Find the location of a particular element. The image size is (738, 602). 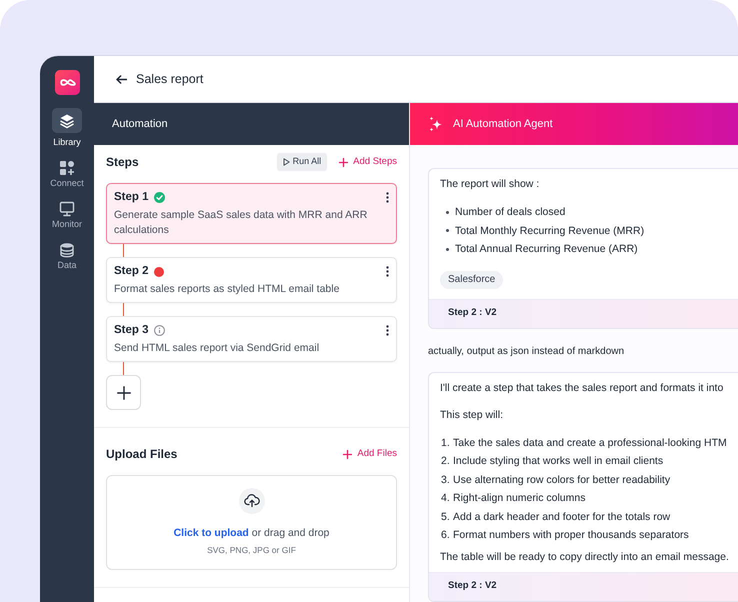

step-description: Format sales reports as styled HTML email table is located at coordinates (227, 289).